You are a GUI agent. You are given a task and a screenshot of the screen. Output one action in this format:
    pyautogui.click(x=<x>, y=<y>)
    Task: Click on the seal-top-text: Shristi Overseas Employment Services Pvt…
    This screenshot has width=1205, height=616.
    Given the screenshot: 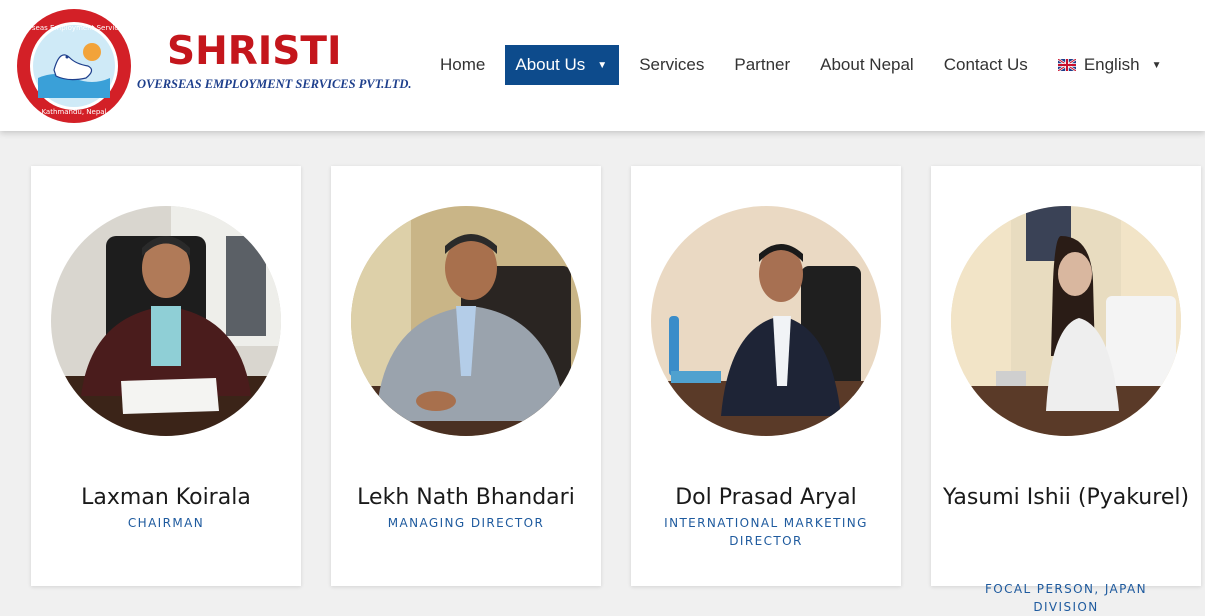 What is the action you would take?
    pyautogui.click(x=74, y=28)
    